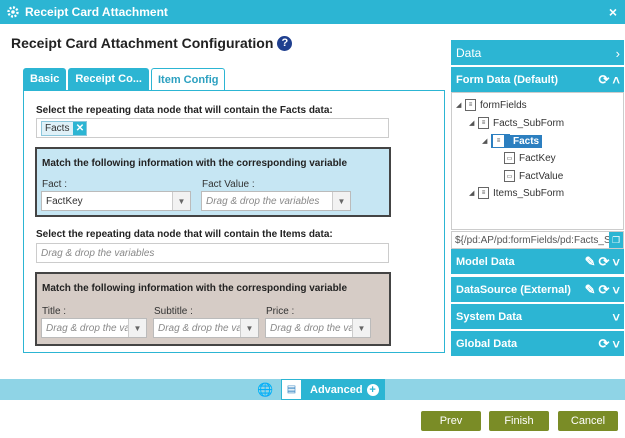 Image resolution: width=625 pixels, height=438 pixels. What do you see at coordinates (96, 12) in the screenshot?
I see `window-title: Receipt Card Attachment` at bounding box center [96, 12].